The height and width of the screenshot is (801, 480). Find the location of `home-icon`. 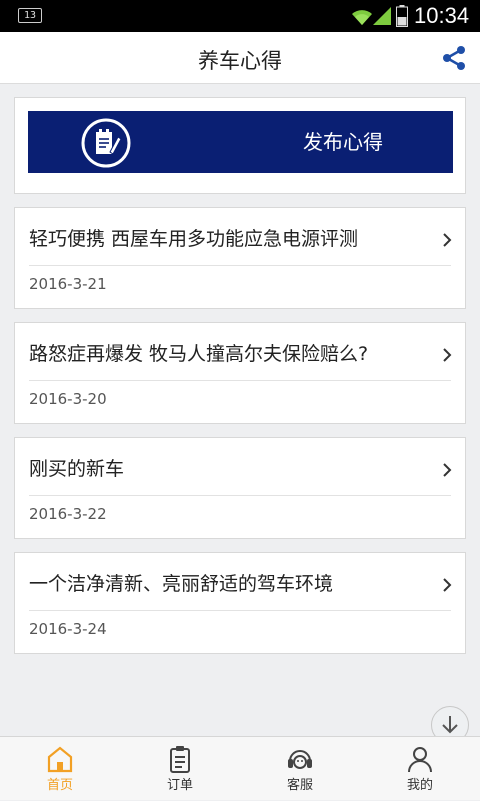

home-icon is located at coordinates (60, 759).